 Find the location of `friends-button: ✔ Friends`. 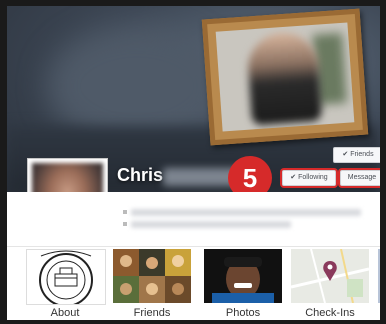

friends-button: ✔ Friends is located at coordinates (358, 155).